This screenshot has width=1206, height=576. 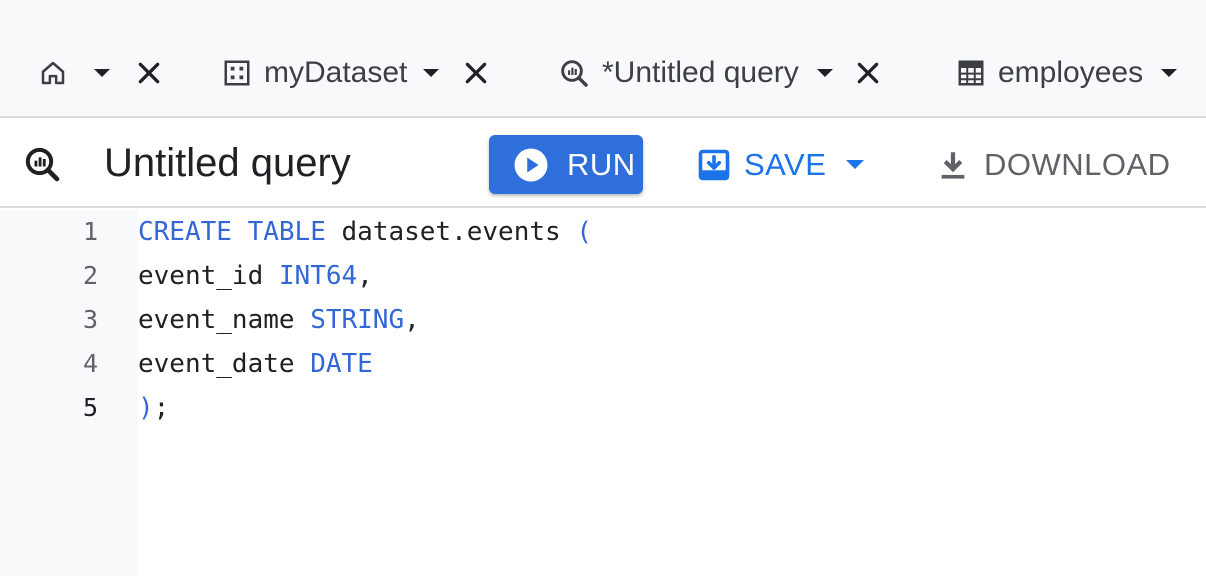 What do you see at coordinates (566, 164) in the screenshot?
I see `run-button: RUN` at bounding box center [566, 164].